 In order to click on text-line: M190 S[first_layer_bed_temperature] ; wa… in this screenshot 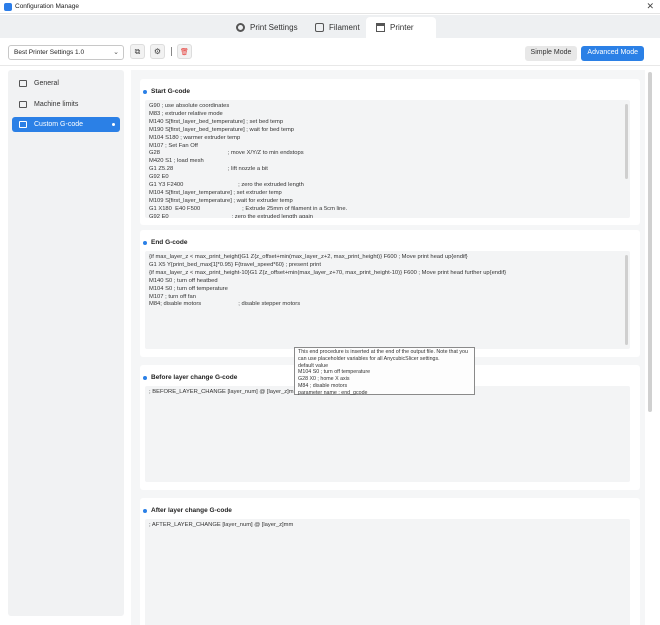, I will do `click(221, 129)`.